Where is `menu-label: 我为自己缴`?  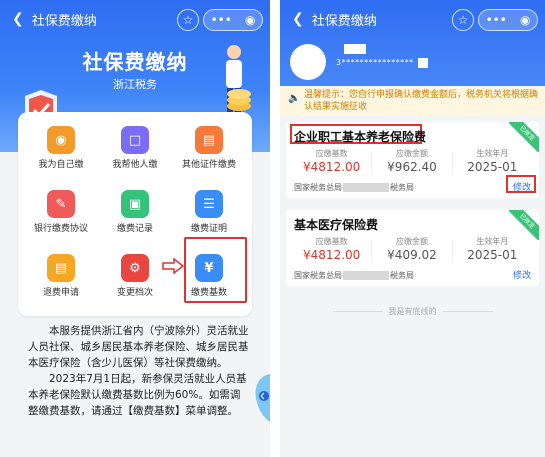 menu-label: 我为自己缴 is located at coordinates (61, 165).